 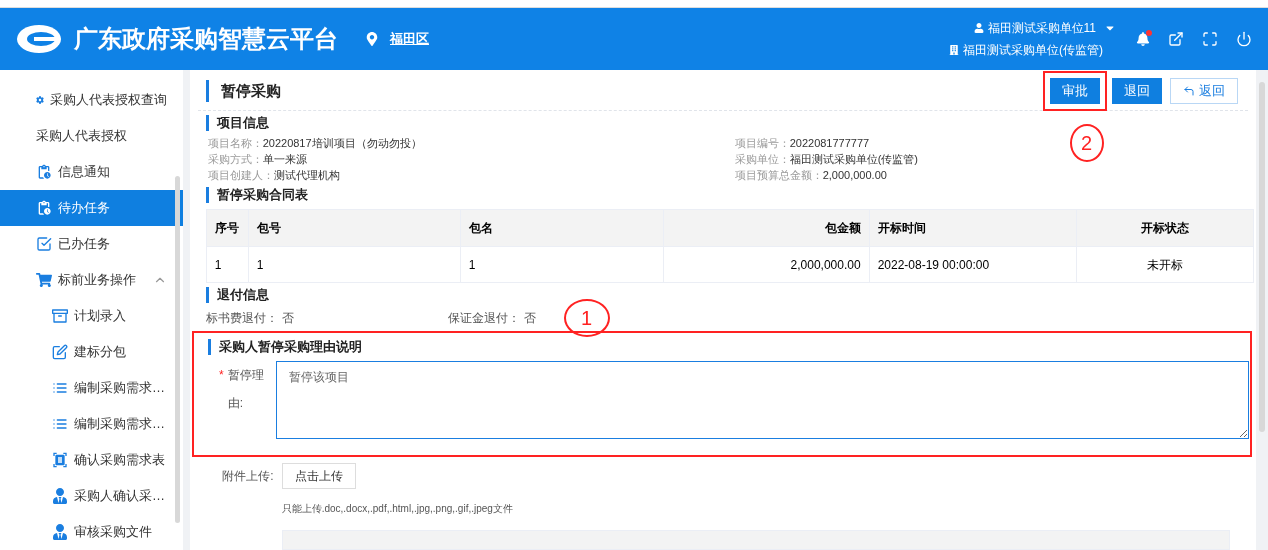 What do you see at coordinates (1188, 91) in the screenshot?
I see `return-arrow-icon` at bounding box center [1188, 91].